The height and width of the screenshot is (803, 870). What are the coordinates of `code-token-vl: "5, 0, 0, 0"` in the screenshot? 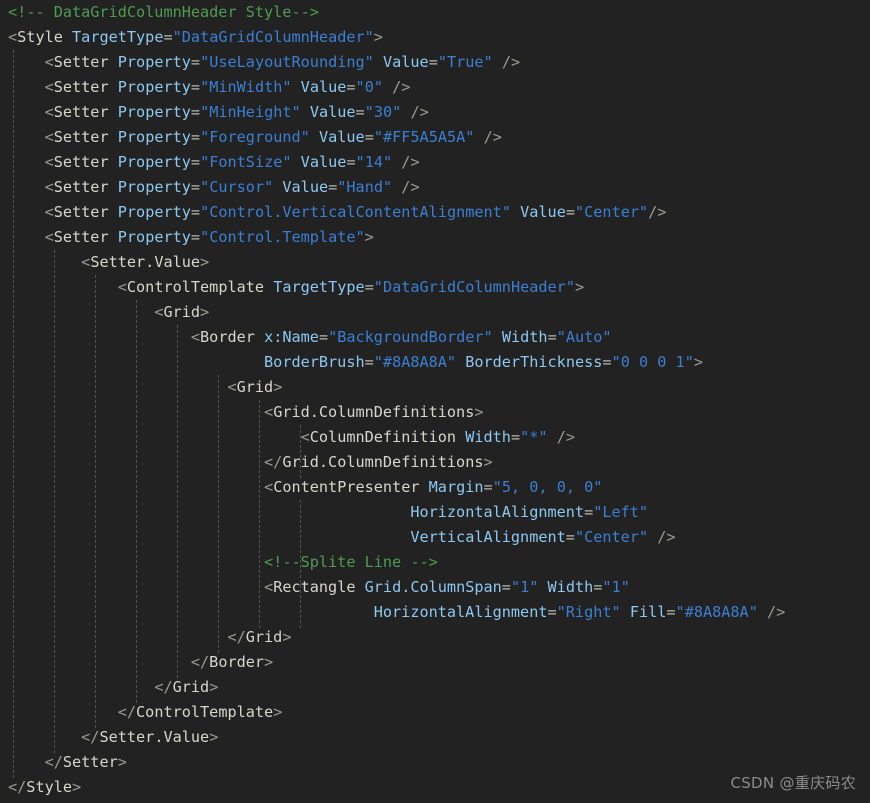 It's located at (547, 487).